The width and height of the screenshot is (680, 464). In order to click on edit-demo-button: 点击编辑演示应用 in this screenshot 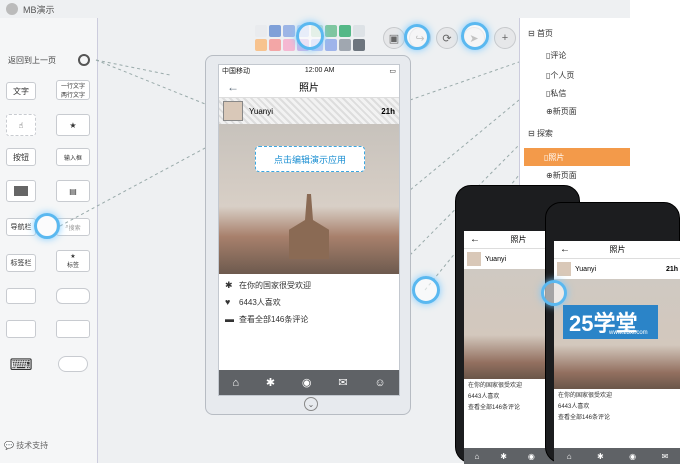, I will do `click(310, 159)`.